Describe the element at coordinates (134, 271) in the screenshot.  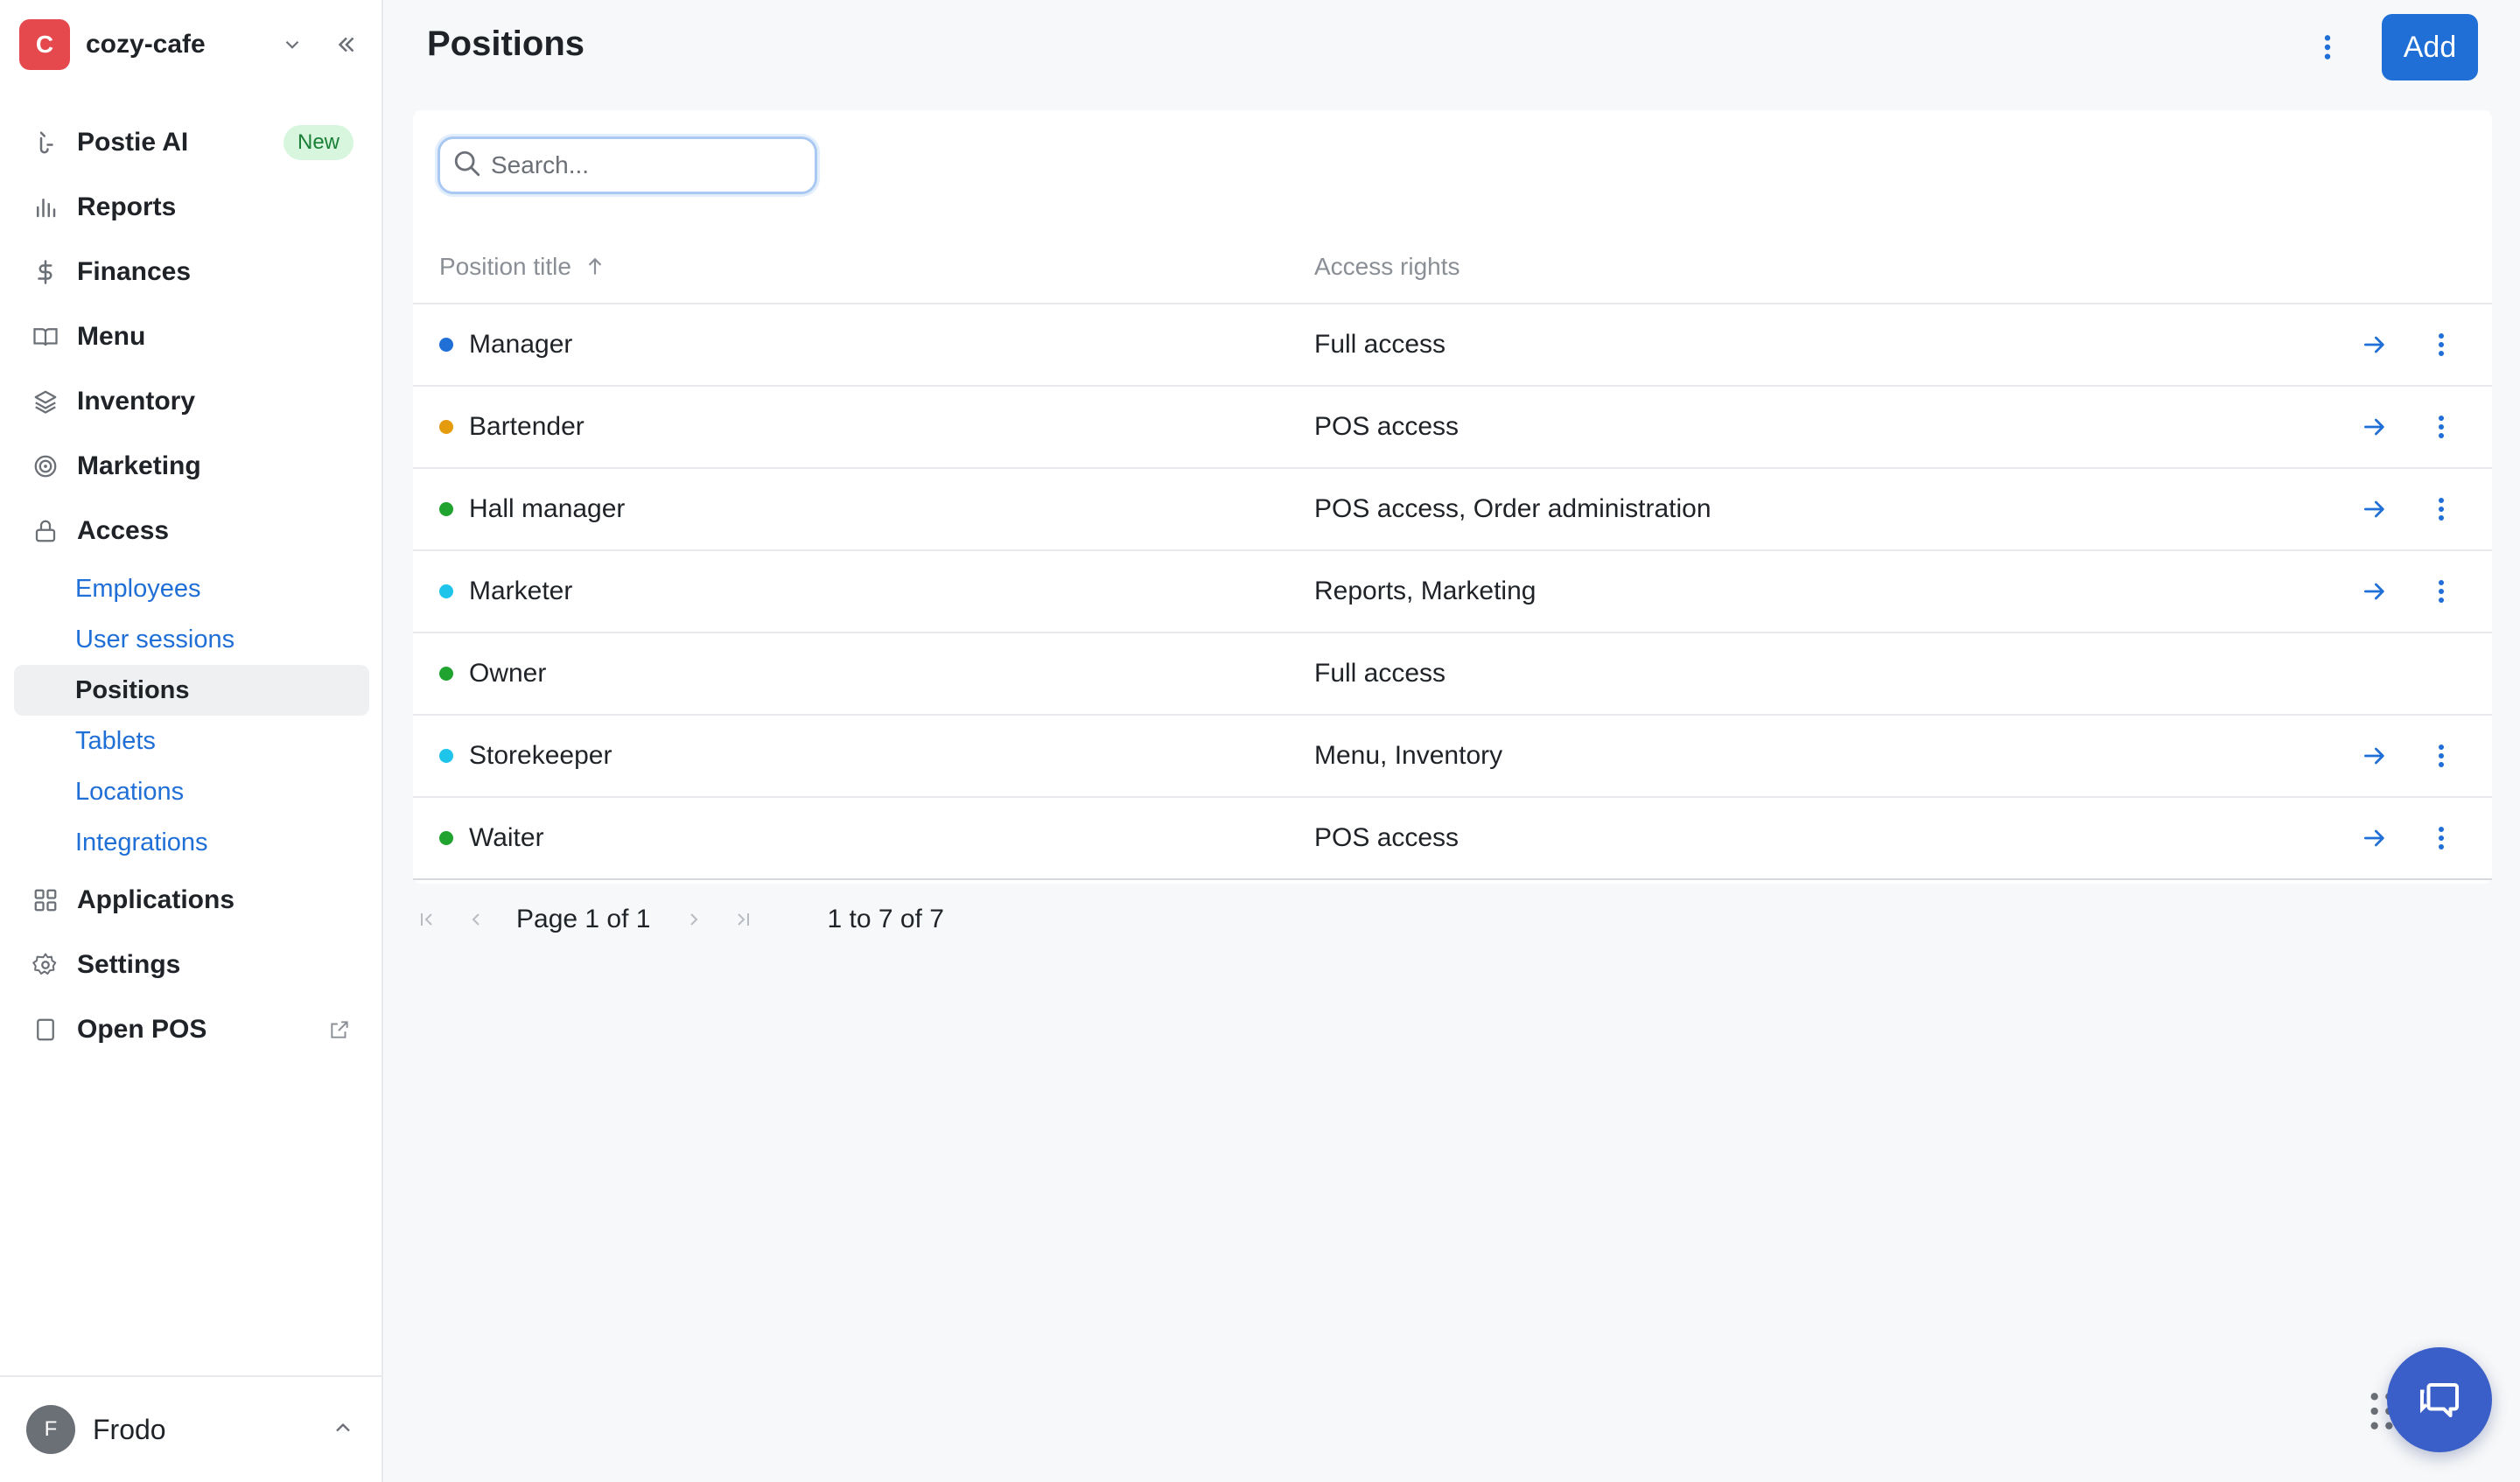
I see `nav-label: Finances` at that location.